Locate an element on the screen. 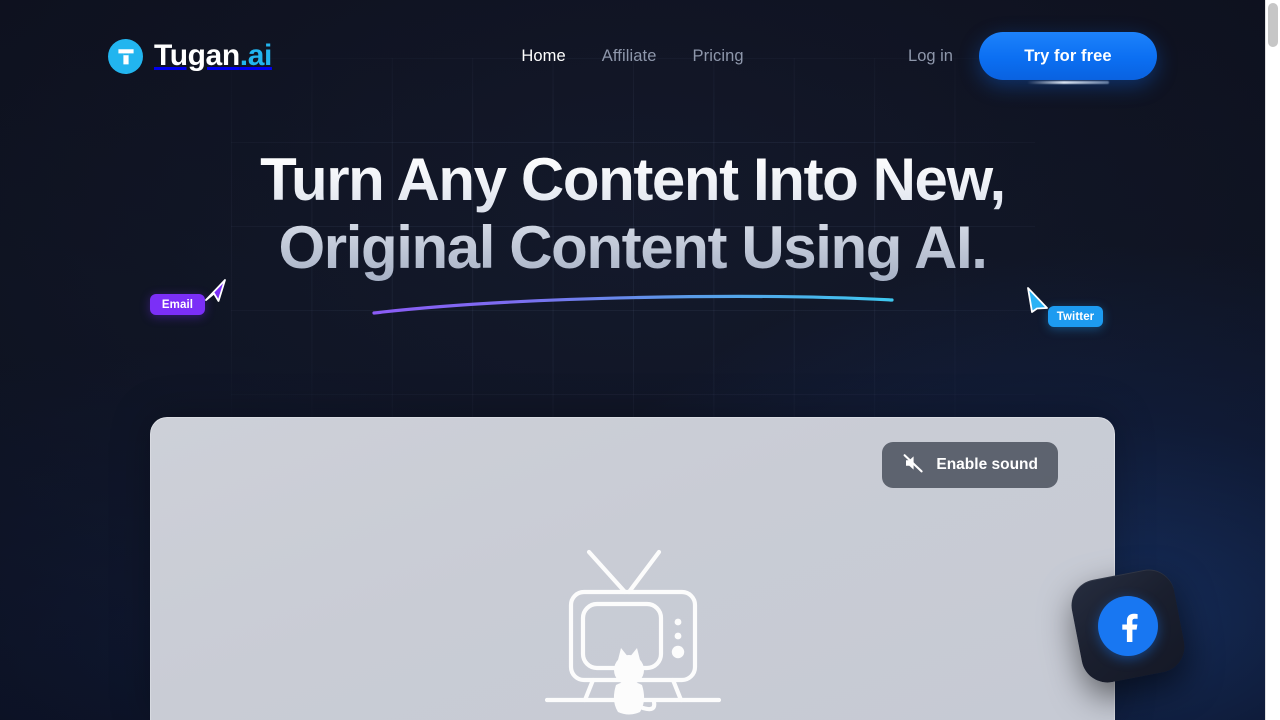 The width and height of the screenshot is (1280, 720). badge-email: Email is located at coordinates (177, 304).